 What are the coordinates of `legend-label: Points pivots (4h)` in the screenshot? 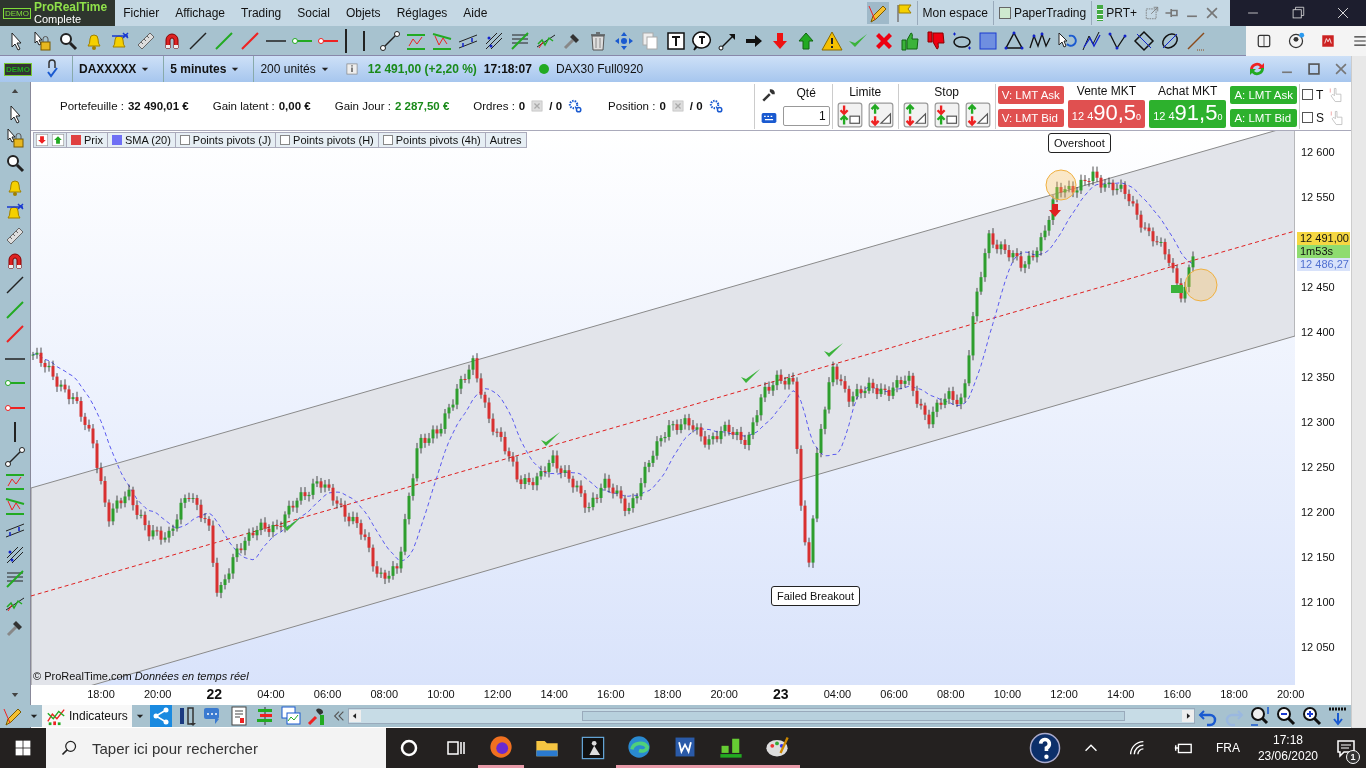 It's located at (438, 140).